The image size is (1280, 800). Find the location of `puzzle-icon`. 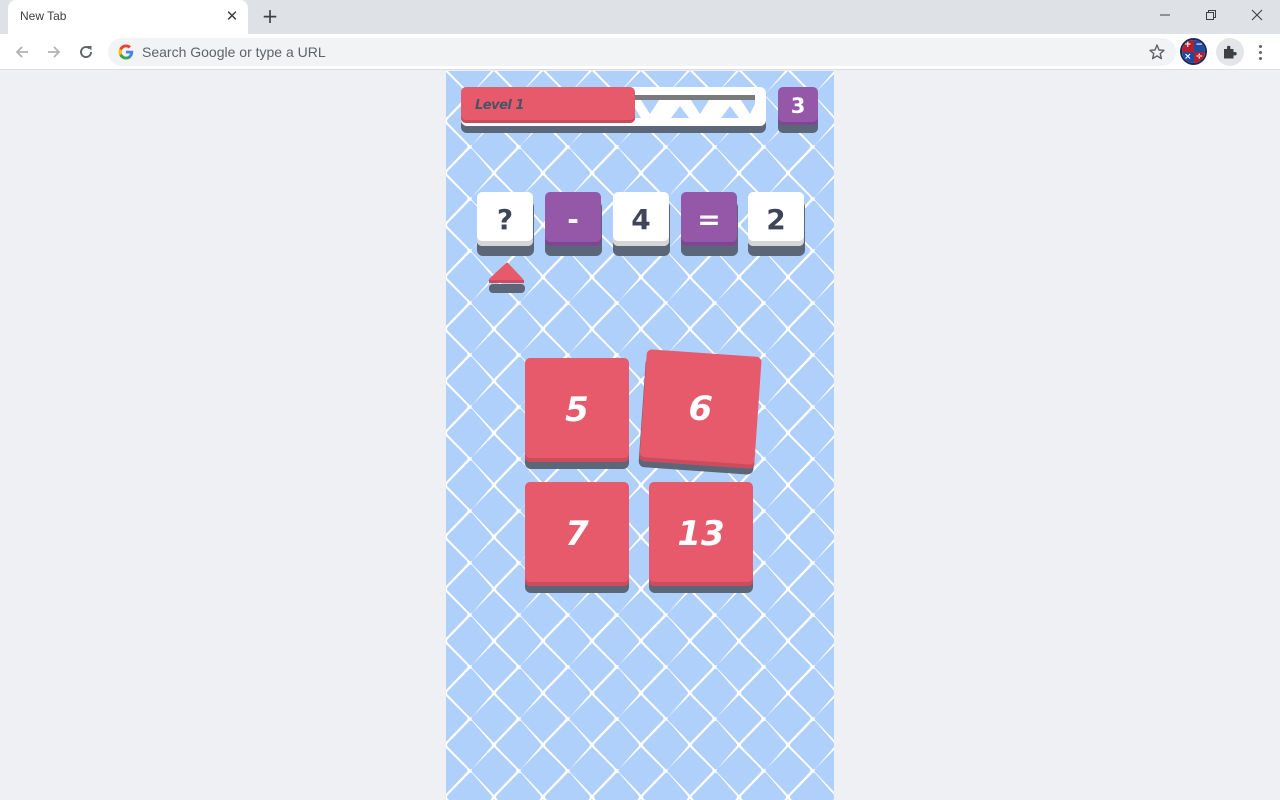

puzzle-icon is located at coordinates (1230, 52).